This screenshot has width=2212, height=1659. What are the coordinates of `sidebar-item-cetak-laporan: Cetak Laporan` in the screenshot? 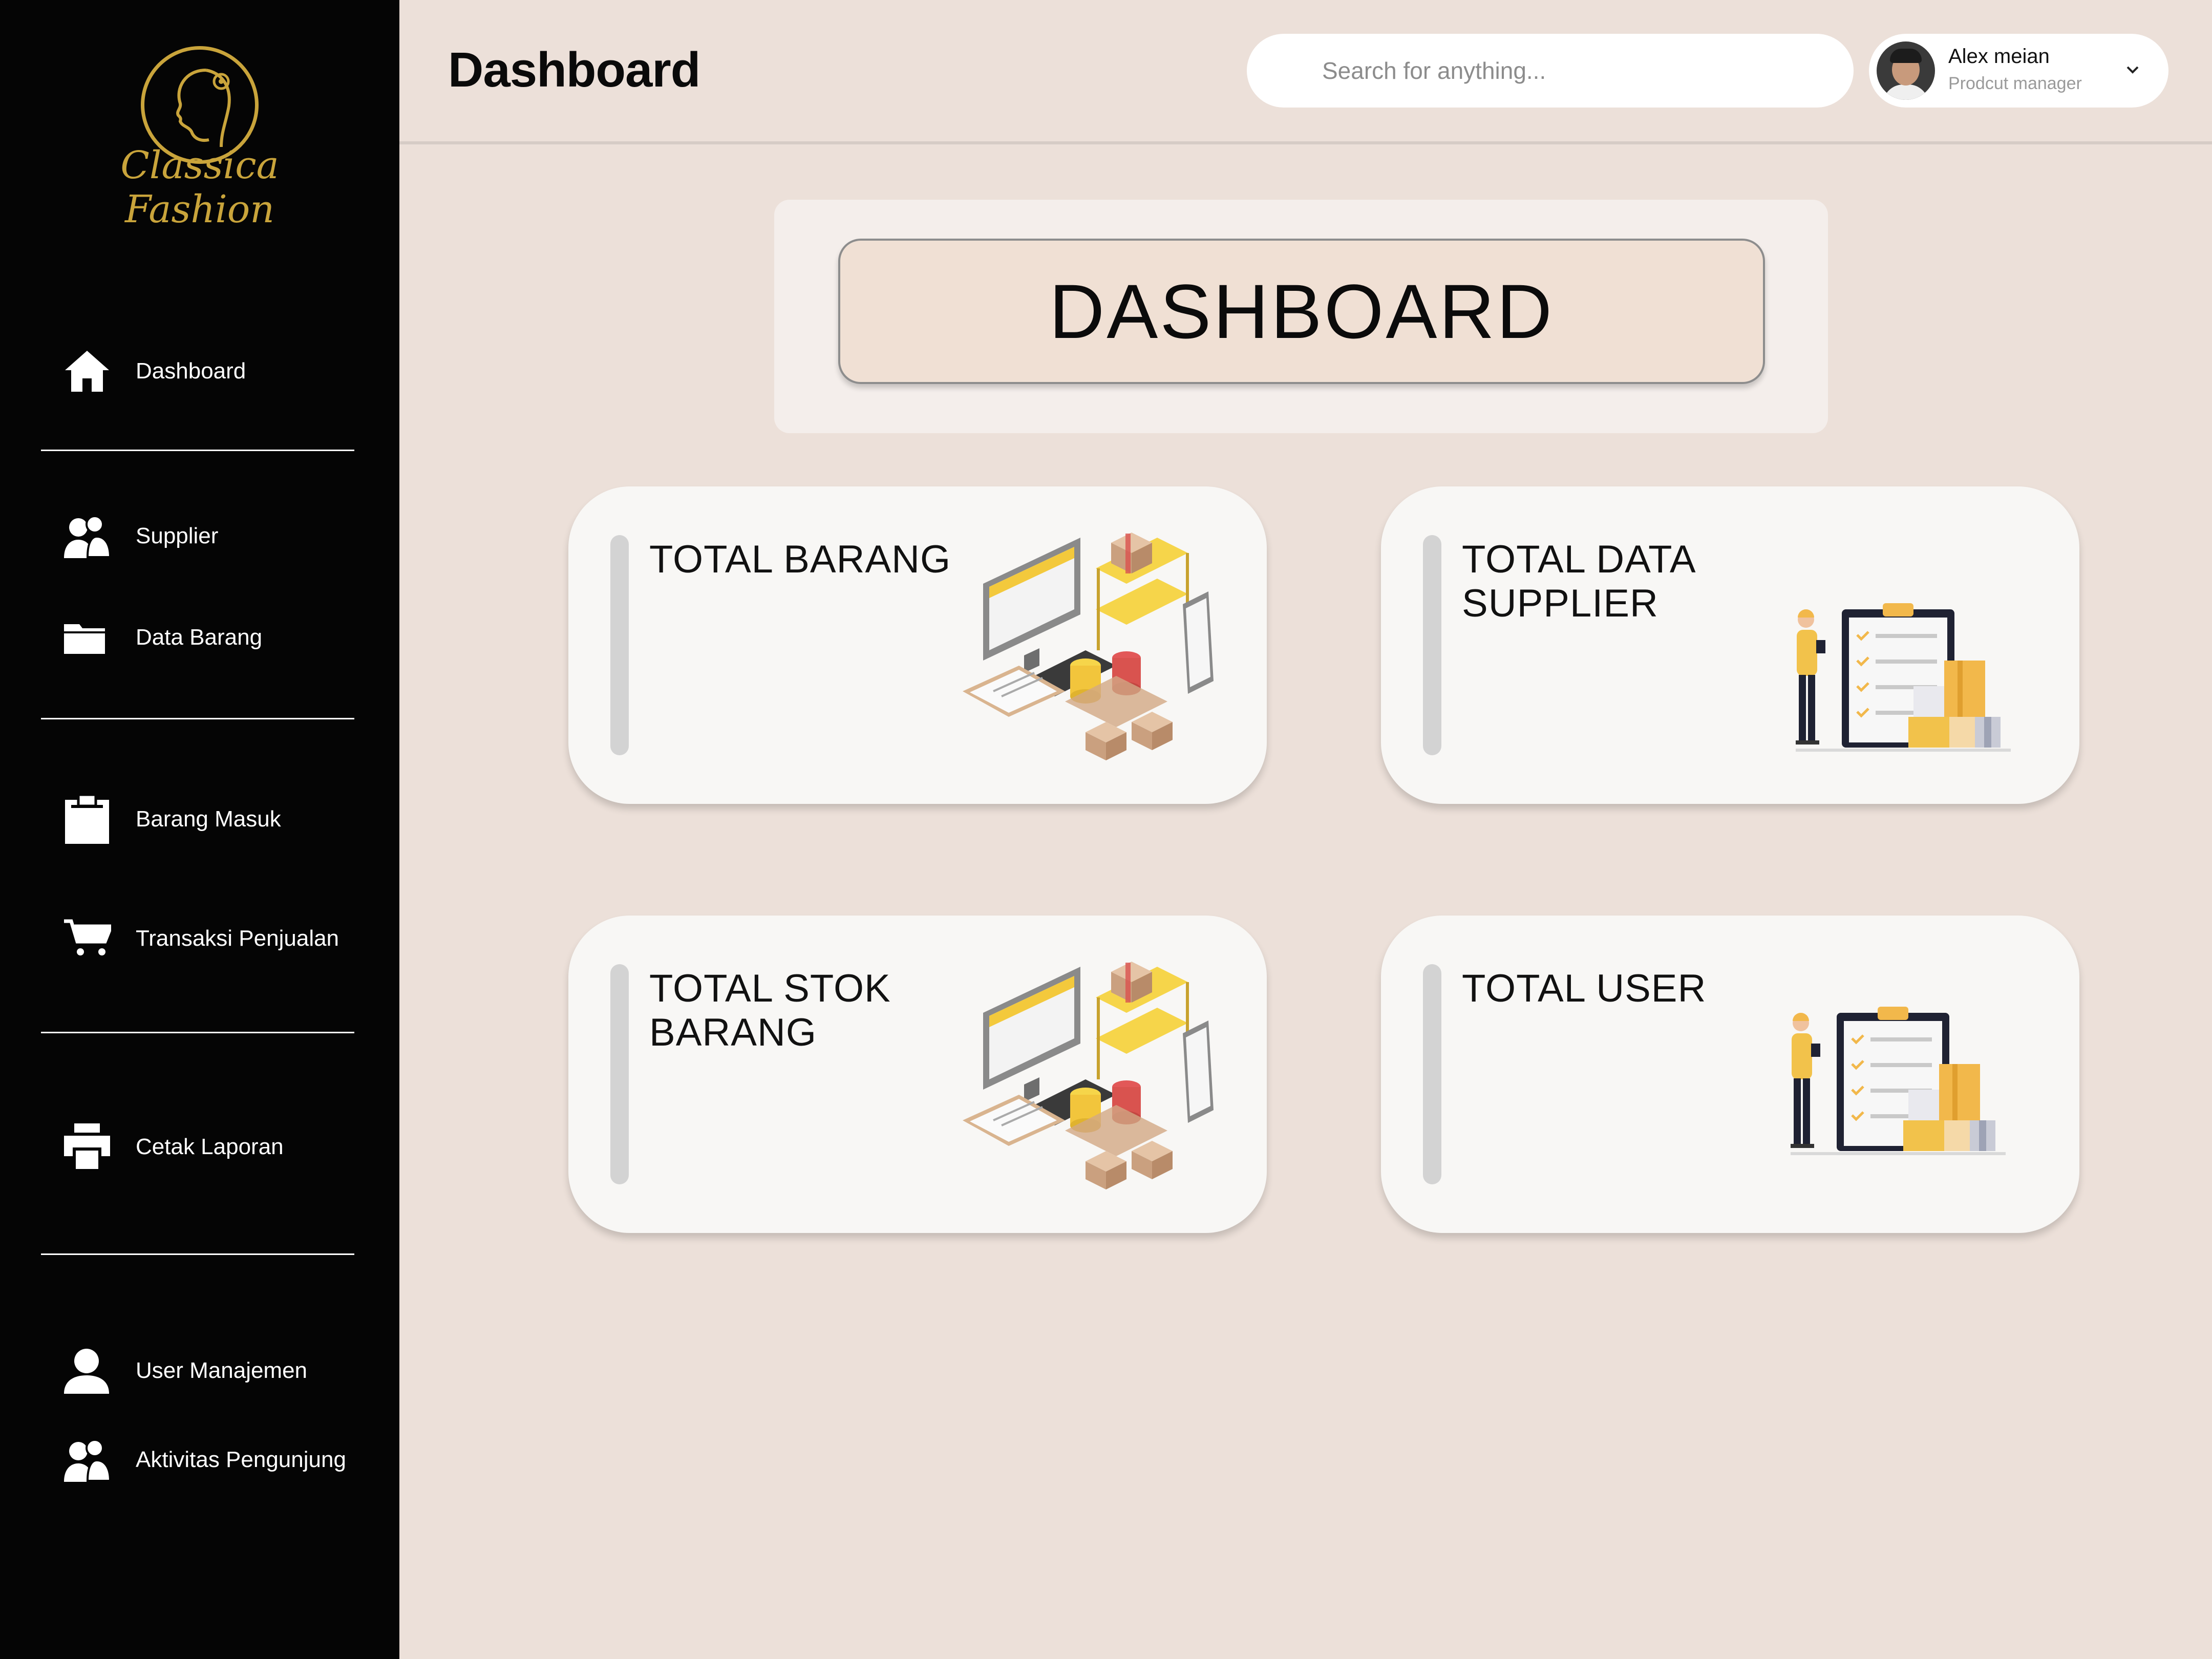 It's located at (174, 1147).